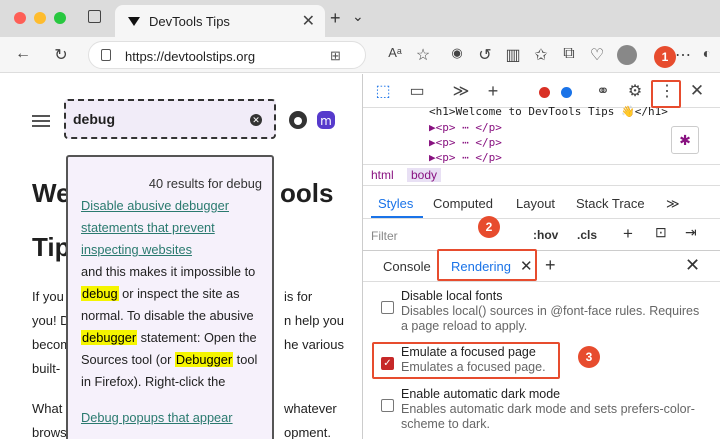 The image size is (720, 439). I want to click on results-count: 40 results for debug, so click(205, 183).